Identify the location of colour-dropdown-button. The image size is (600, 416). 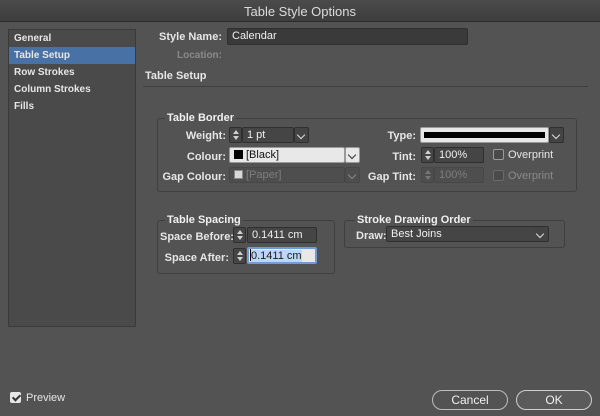
(352, 155).